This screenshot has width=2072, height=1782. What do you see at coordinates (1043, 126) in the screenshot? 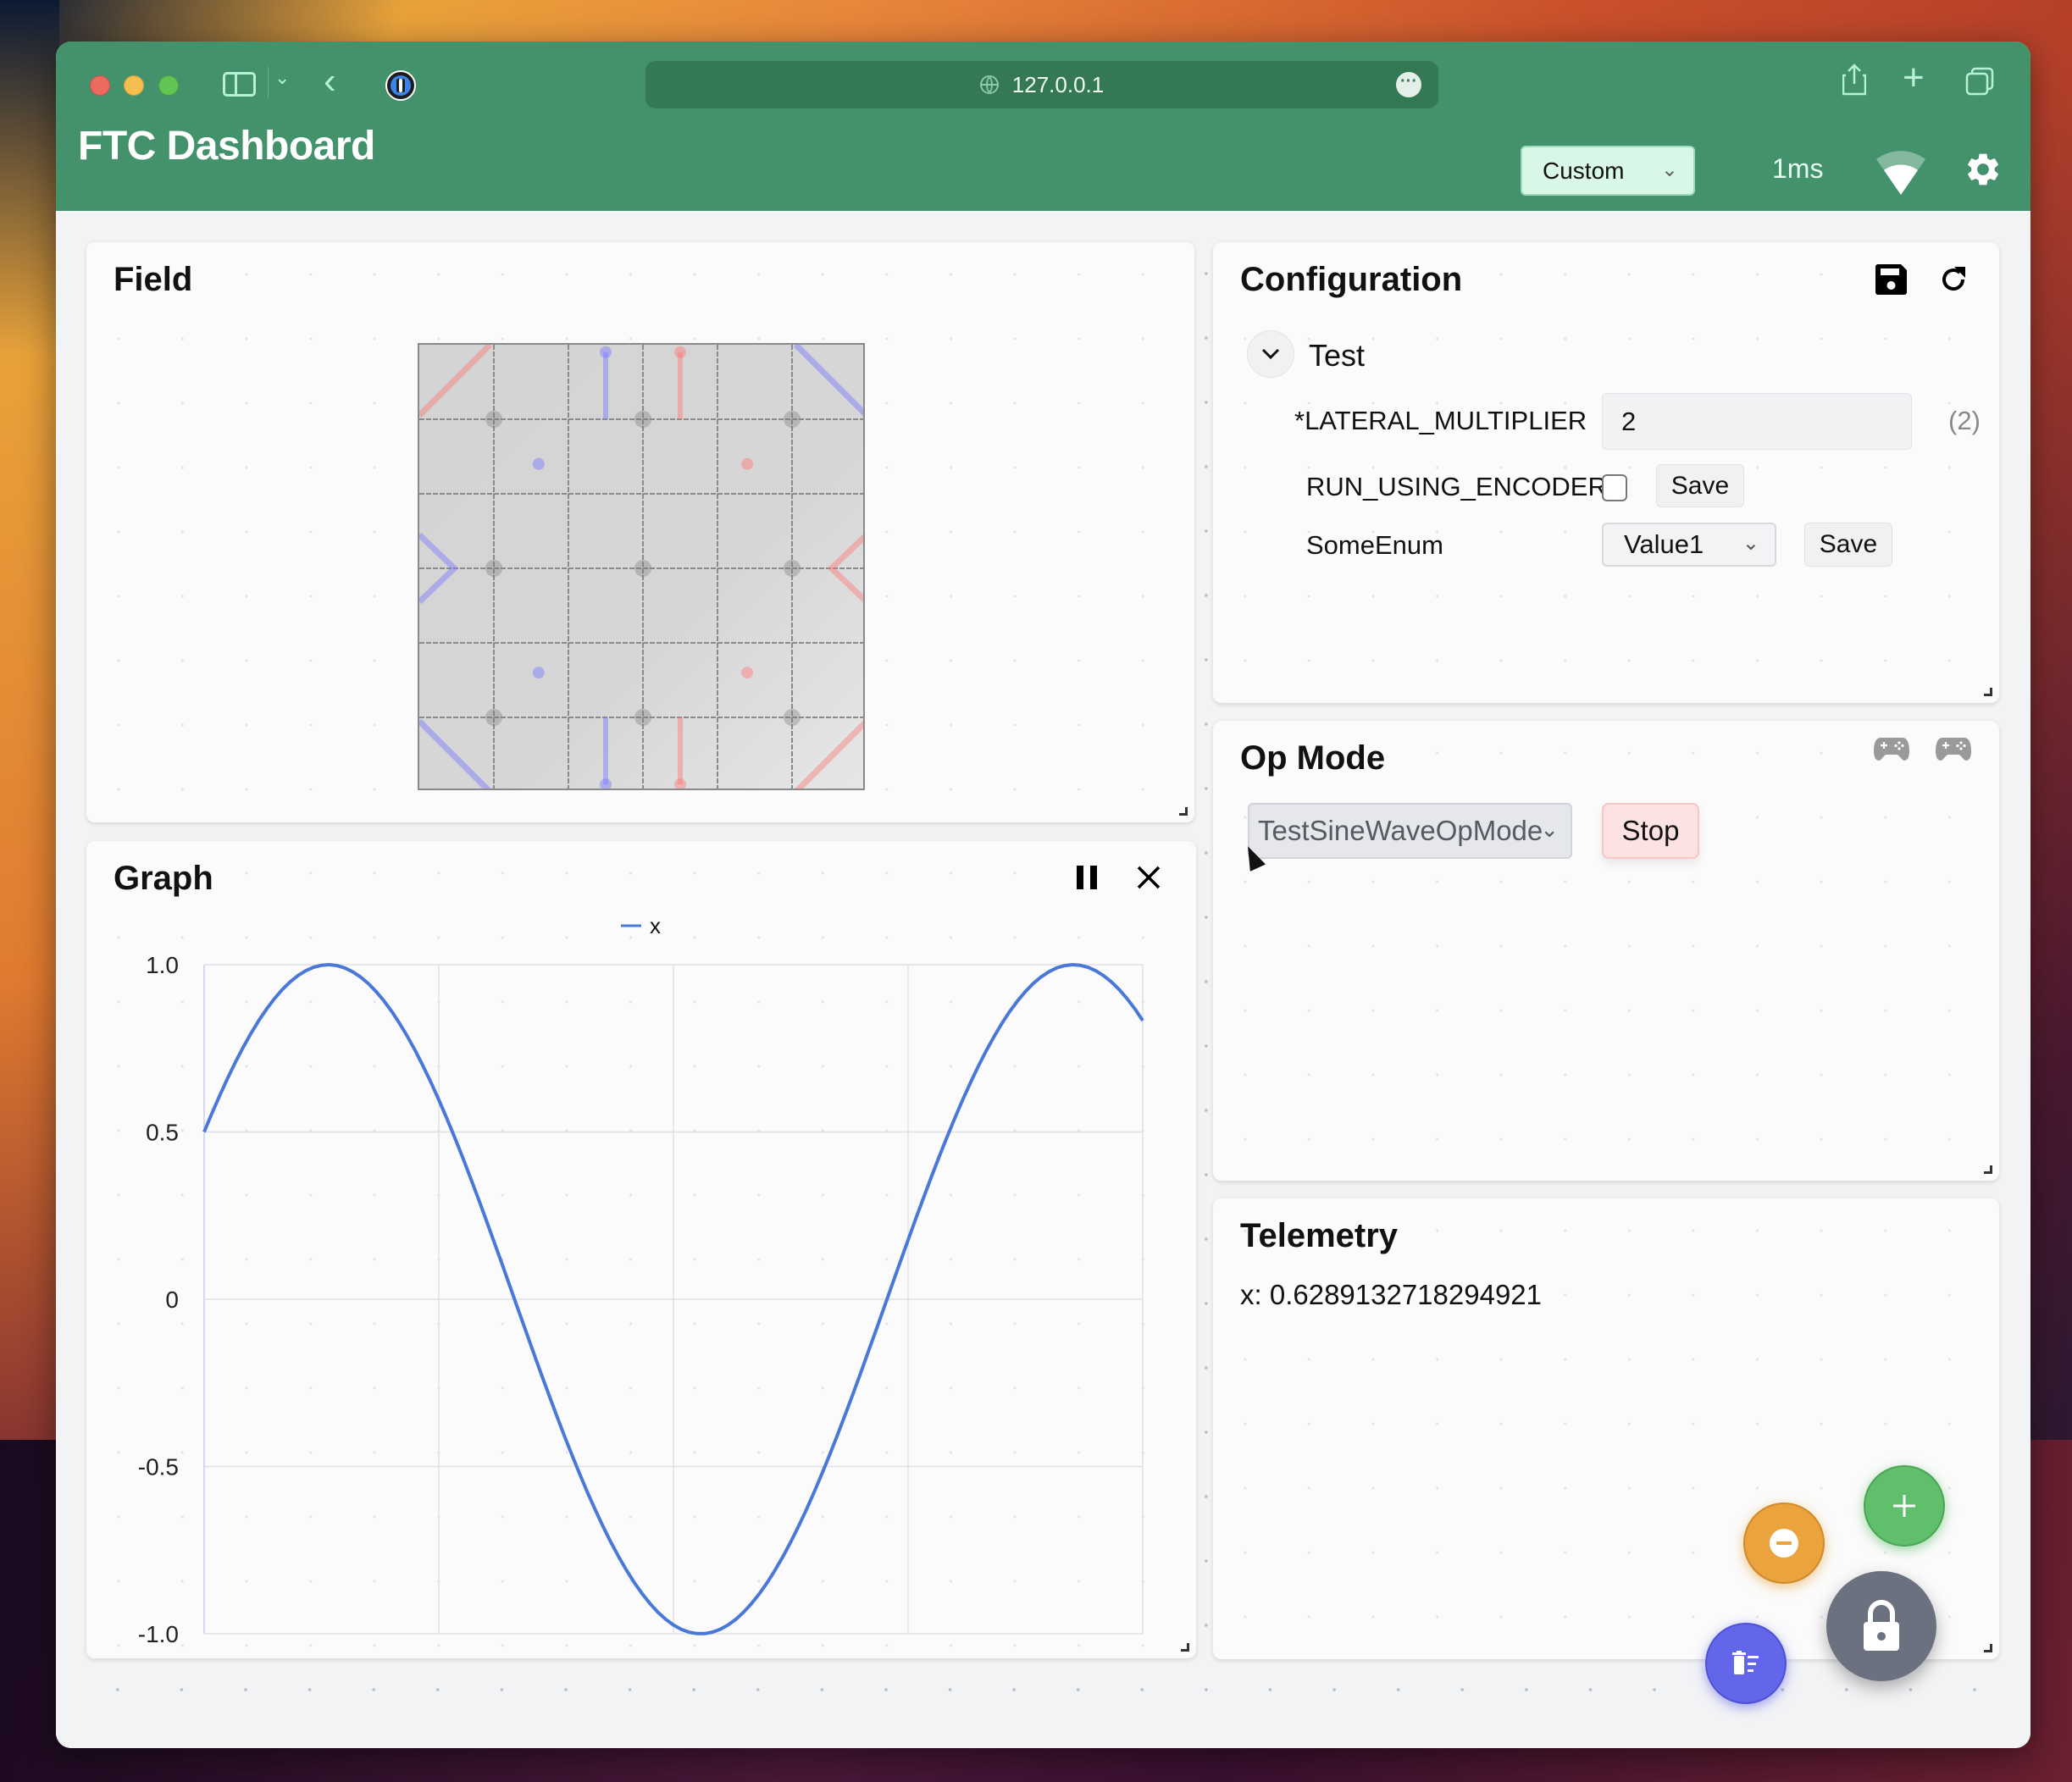
I see `browser-titlebar: ⌄ ‹ 127.0.0.1 ··· + FTC Dashboard` at bounding box center [1043, 126].